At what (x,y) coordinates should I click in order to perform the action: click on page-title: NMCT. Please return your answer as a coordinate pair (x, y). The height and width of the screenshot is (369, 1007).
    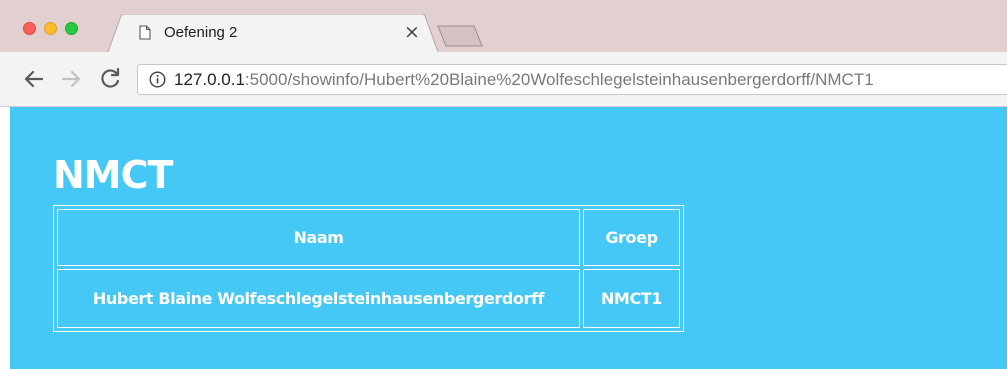
    Looking at the image, I should click on (113, 175).